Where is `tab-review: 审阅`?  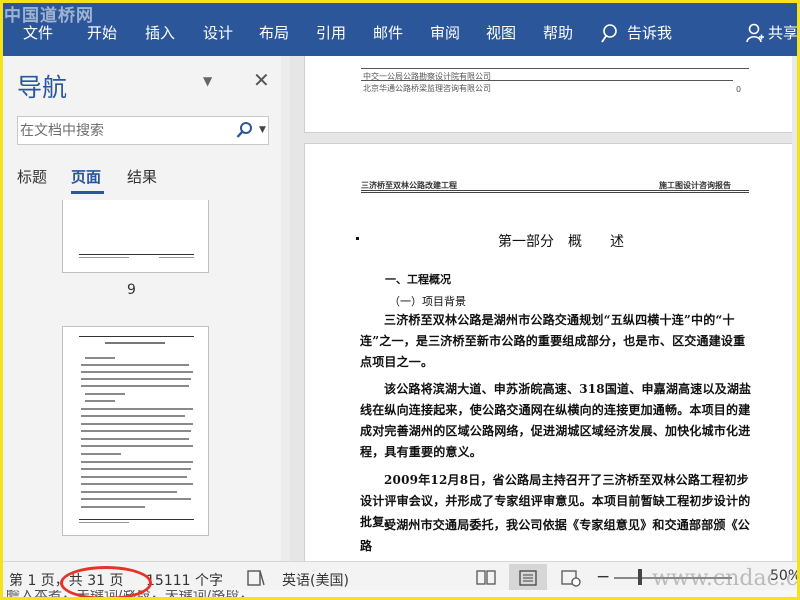
tab-review: 审阅 is located at coordinates (445, 32).